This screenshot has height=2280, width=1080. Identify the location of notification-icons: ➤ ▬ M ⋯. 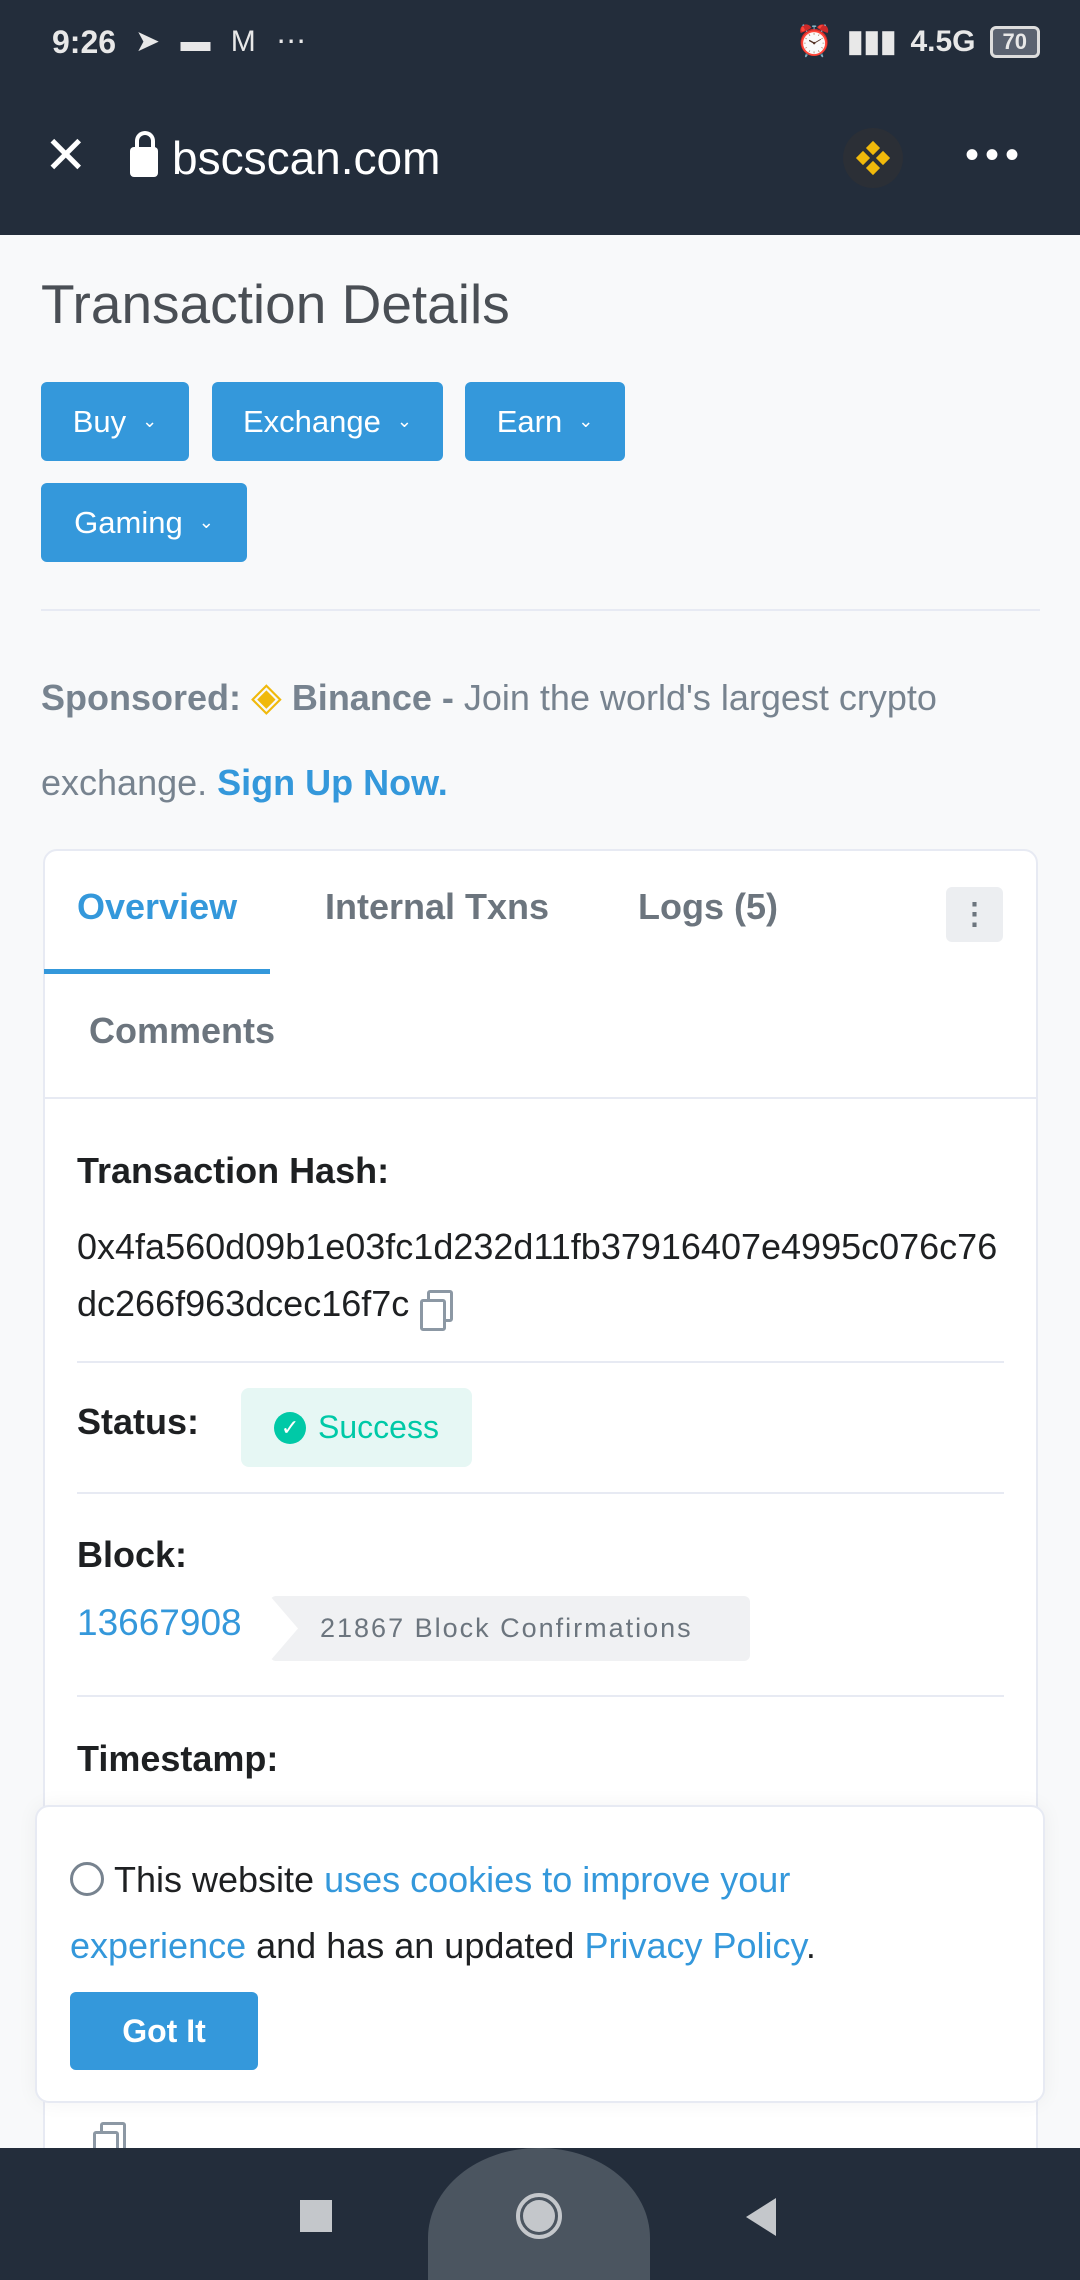
(224, 41).